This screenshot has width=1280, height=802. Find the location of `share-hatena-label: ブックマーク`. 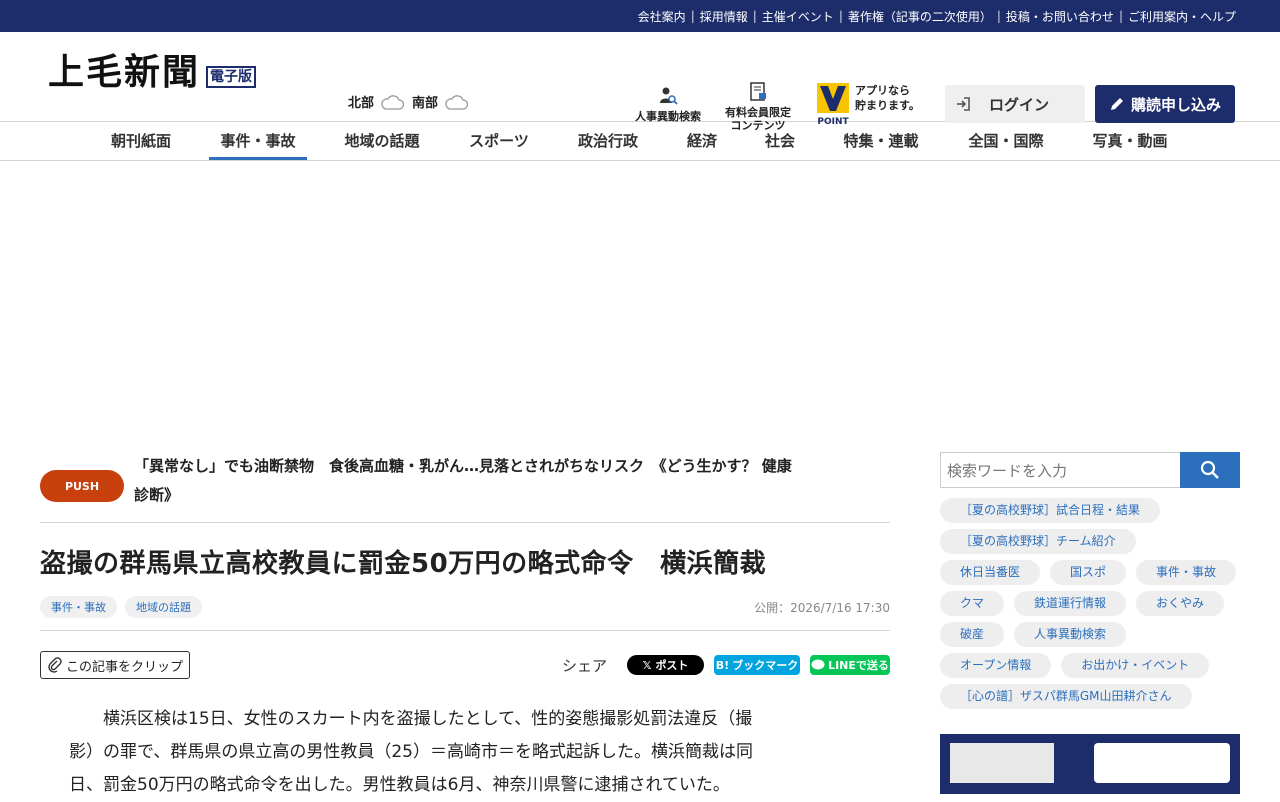

share-hatena-label: ブックマーク is located at coordinates (765, 665).